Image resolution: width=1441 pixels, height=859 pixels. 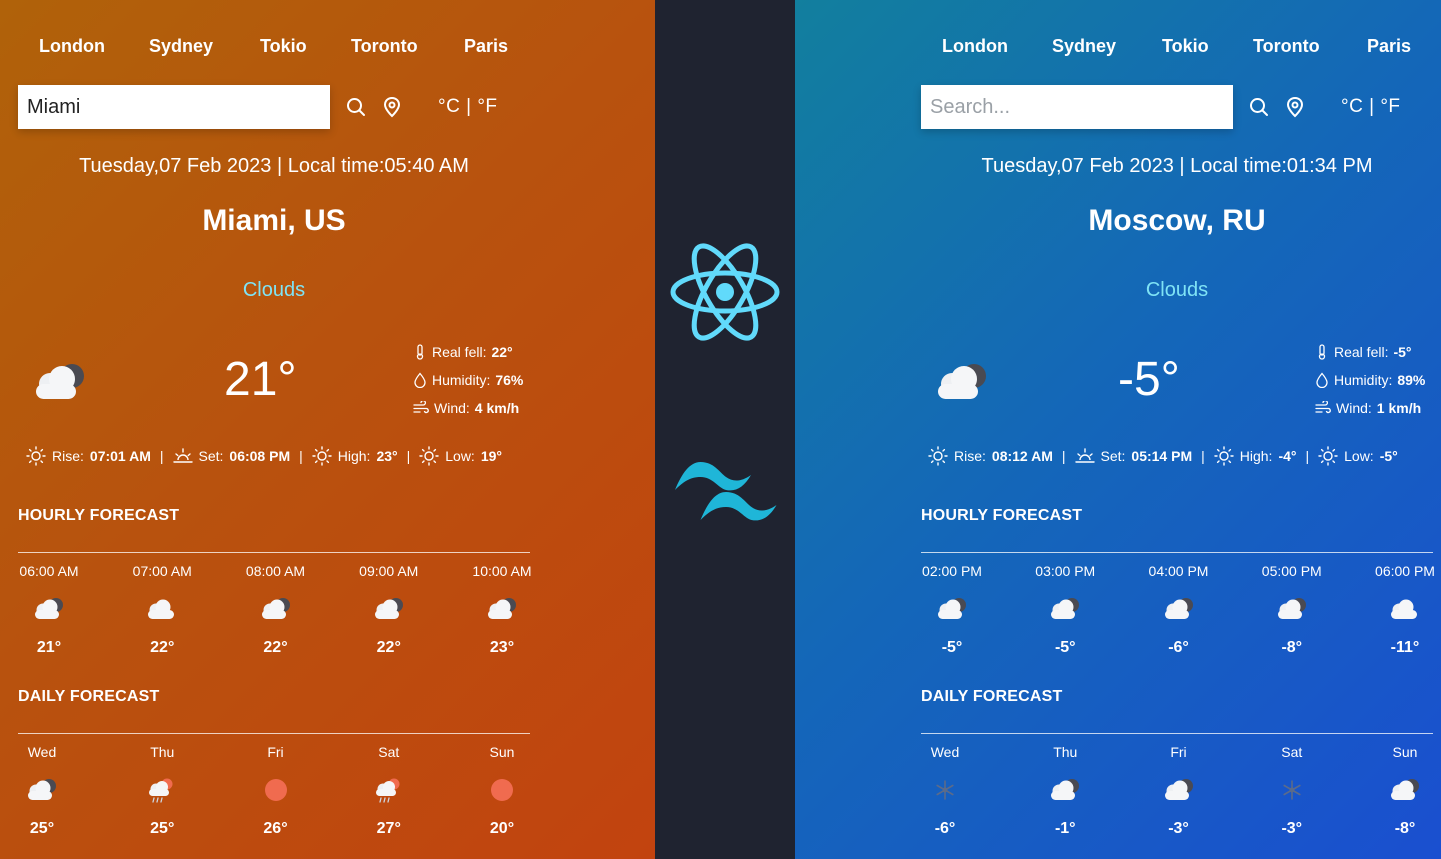 What do you see at coordinates (1178, 571) in the screenshot?
I see `hourly-forecast-label: 04:00 PM` at bounding box center [1178, 571].